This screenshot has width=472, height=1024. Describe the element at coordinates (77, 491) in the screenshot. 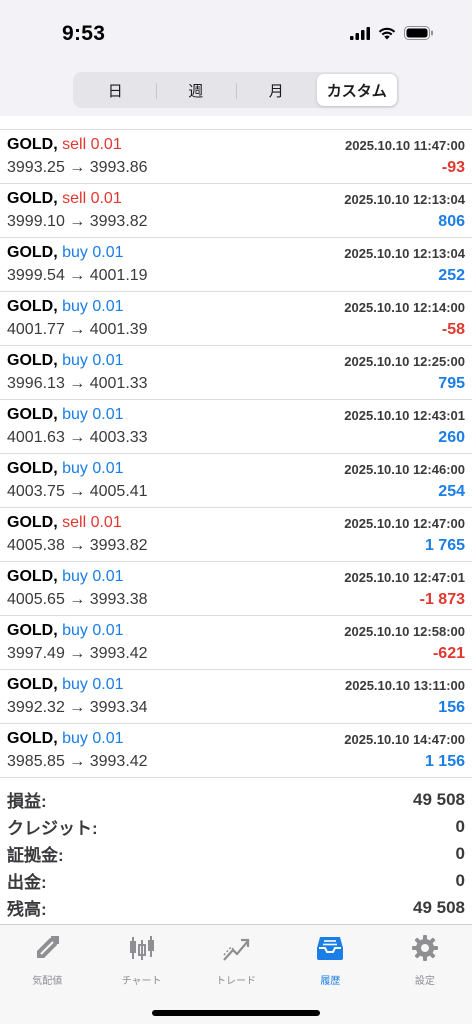

I see `trade-prices: 4003.75 → 4005.41` at that location.